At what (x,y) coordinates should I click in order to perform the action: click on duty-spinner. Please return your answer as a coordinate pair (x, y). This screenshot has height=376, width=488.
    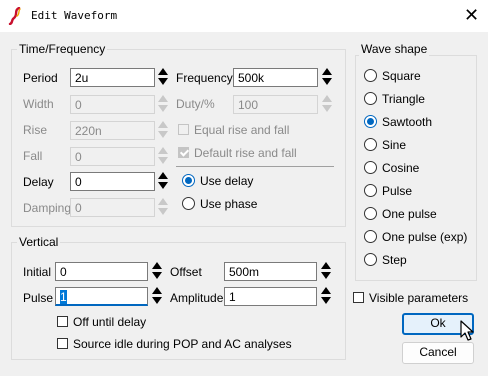
    Looking at the image, I should click on (327, 104).